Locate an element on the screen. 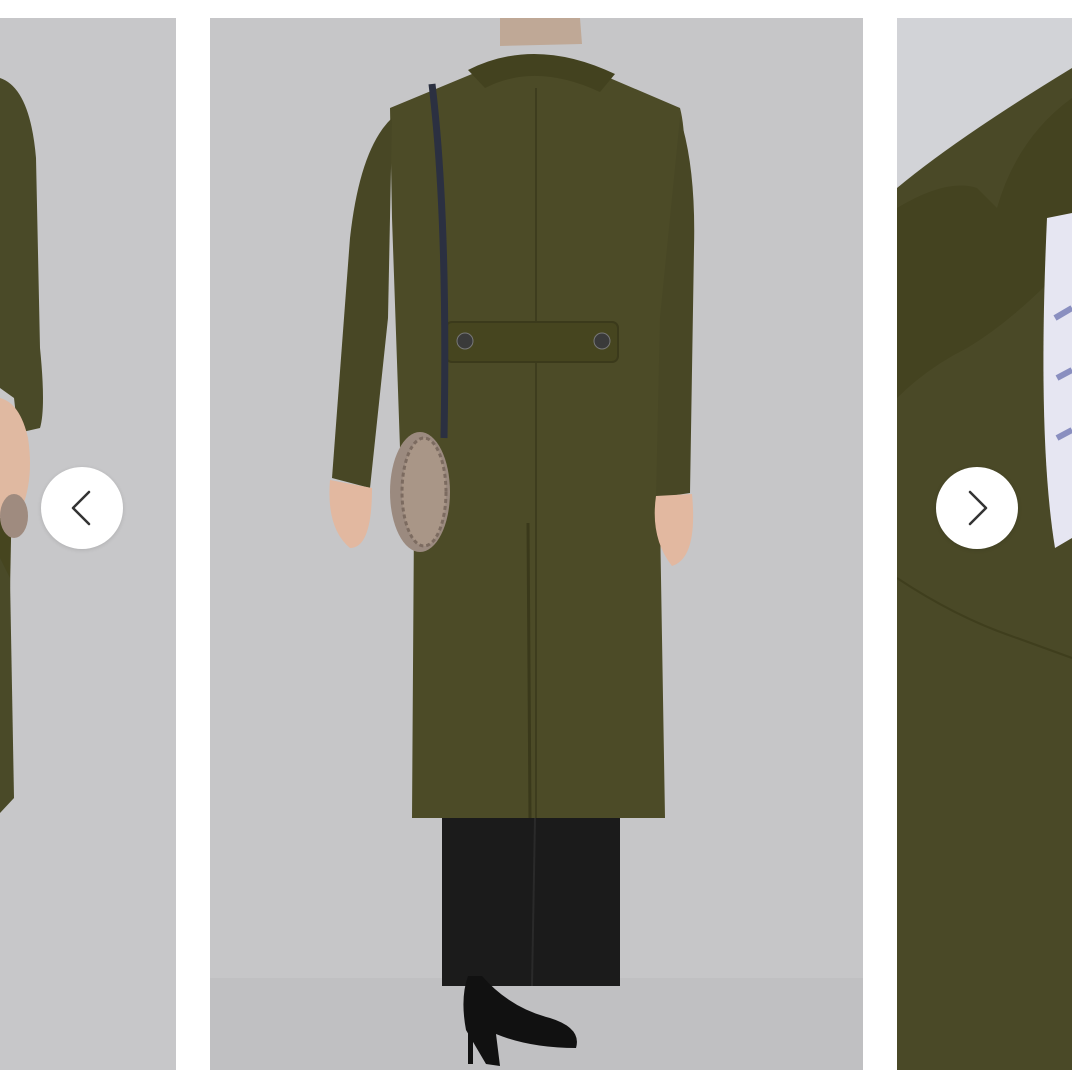  next-slide-button is located at coordinates (977, 508).